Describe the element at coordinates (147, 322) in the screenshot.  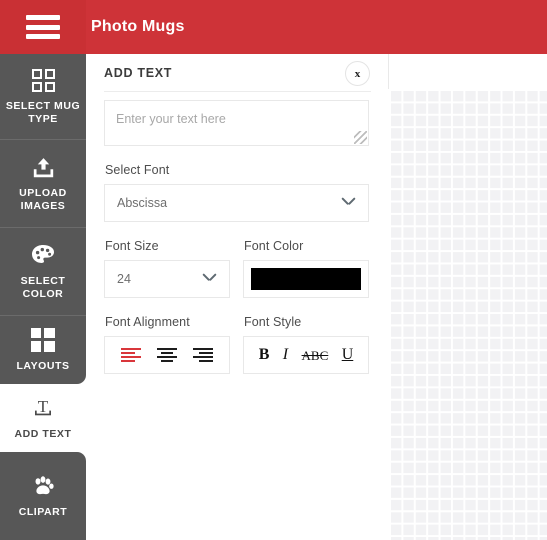
I see `font-alignment-label: Font Alignment` at that location.